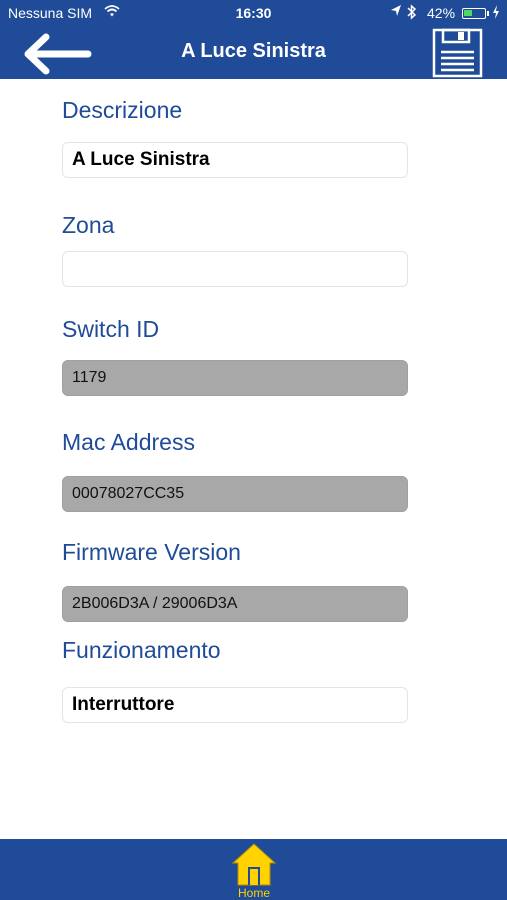 Image resolution: width=507 pixels, height=900 pixels. What do you see at coordinates (128, 442) in the screenshot?
I see `mac-address-label: Mac Address` at bounding box center [128, 442].